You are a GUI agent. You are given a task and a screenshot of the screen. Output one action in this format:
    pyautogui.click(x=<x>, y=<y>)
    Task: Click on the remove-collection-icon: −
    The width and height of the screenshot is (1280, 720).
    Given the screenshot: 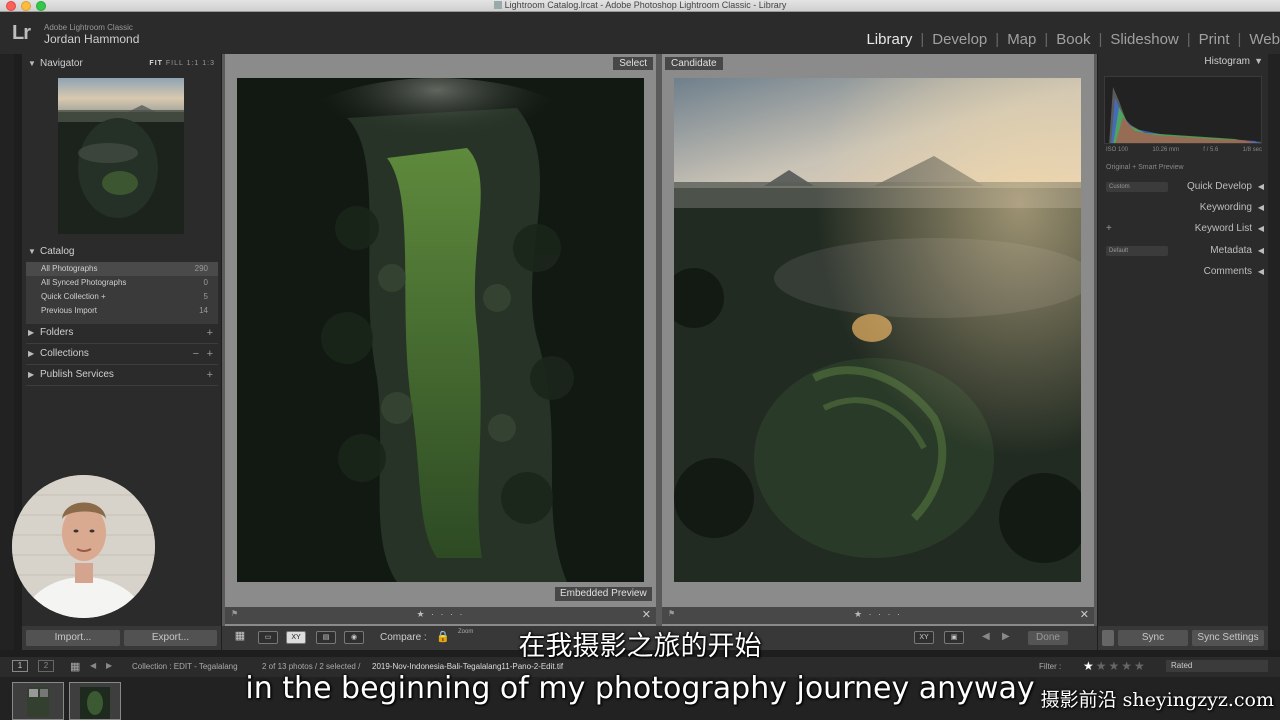 What is the action you would take?
    pyautogui.click(x=196, y=354)
    